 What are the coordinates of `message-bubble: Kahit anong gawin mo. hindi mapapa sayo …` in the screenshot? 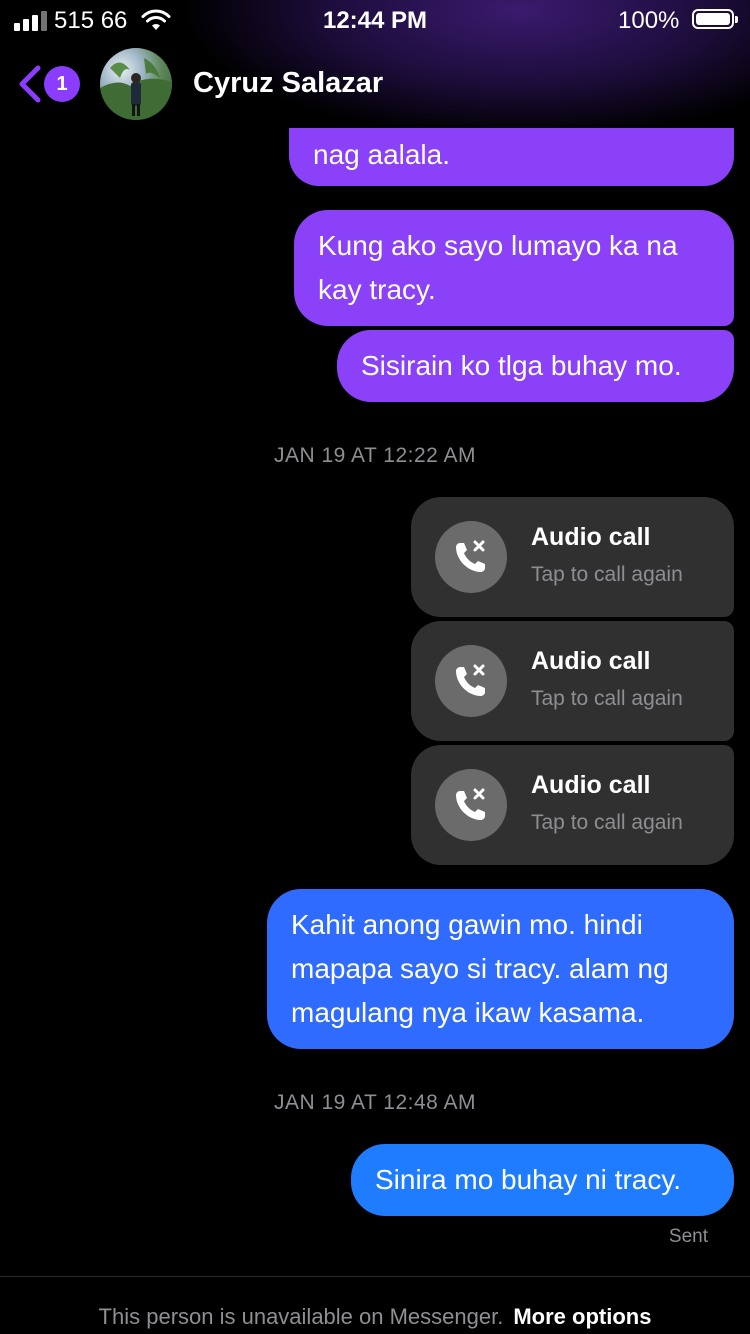 It's located at (500, 969).